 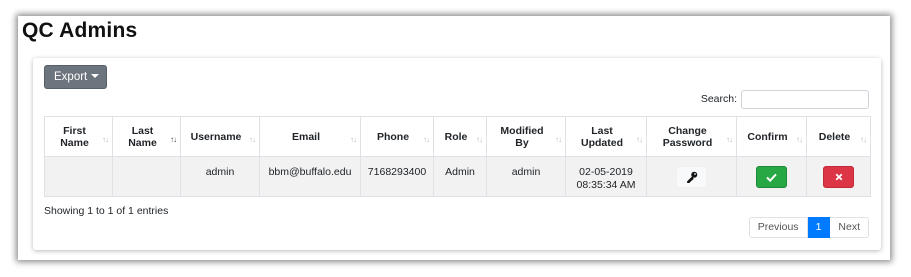 I want to click on col-header-username: Username ↑↓, so click(x=220, y=136).